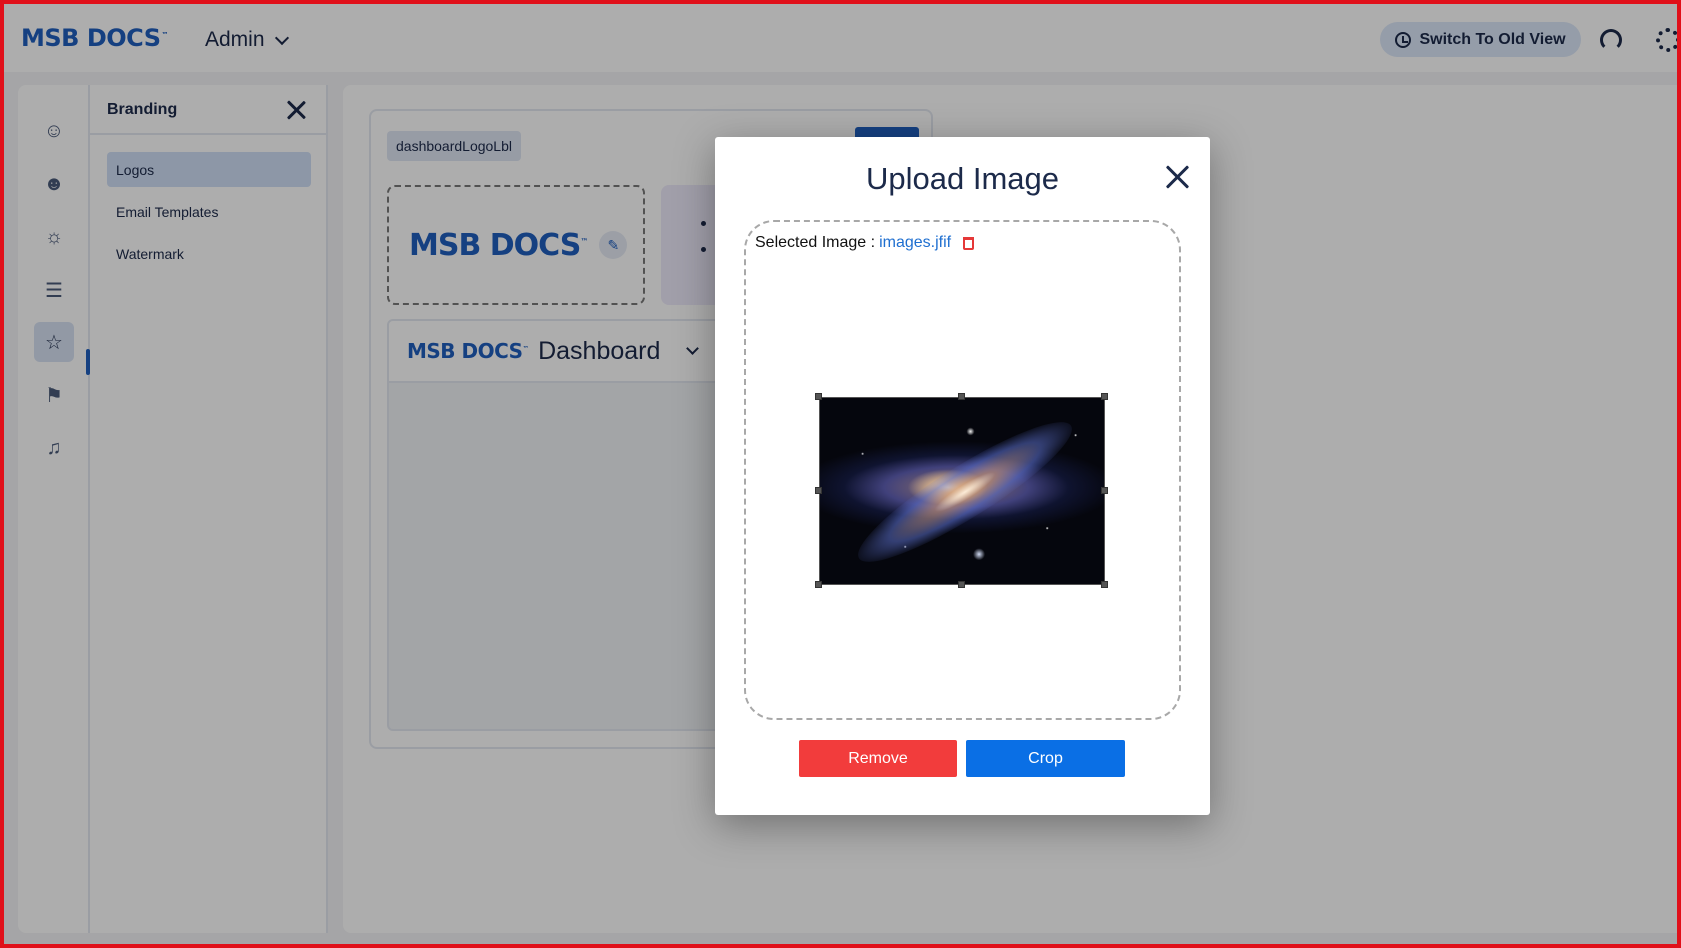 The image size is (1681, 948). I want to click on selected-image-line: Selected Image : images.jfif, so click(865, 243).